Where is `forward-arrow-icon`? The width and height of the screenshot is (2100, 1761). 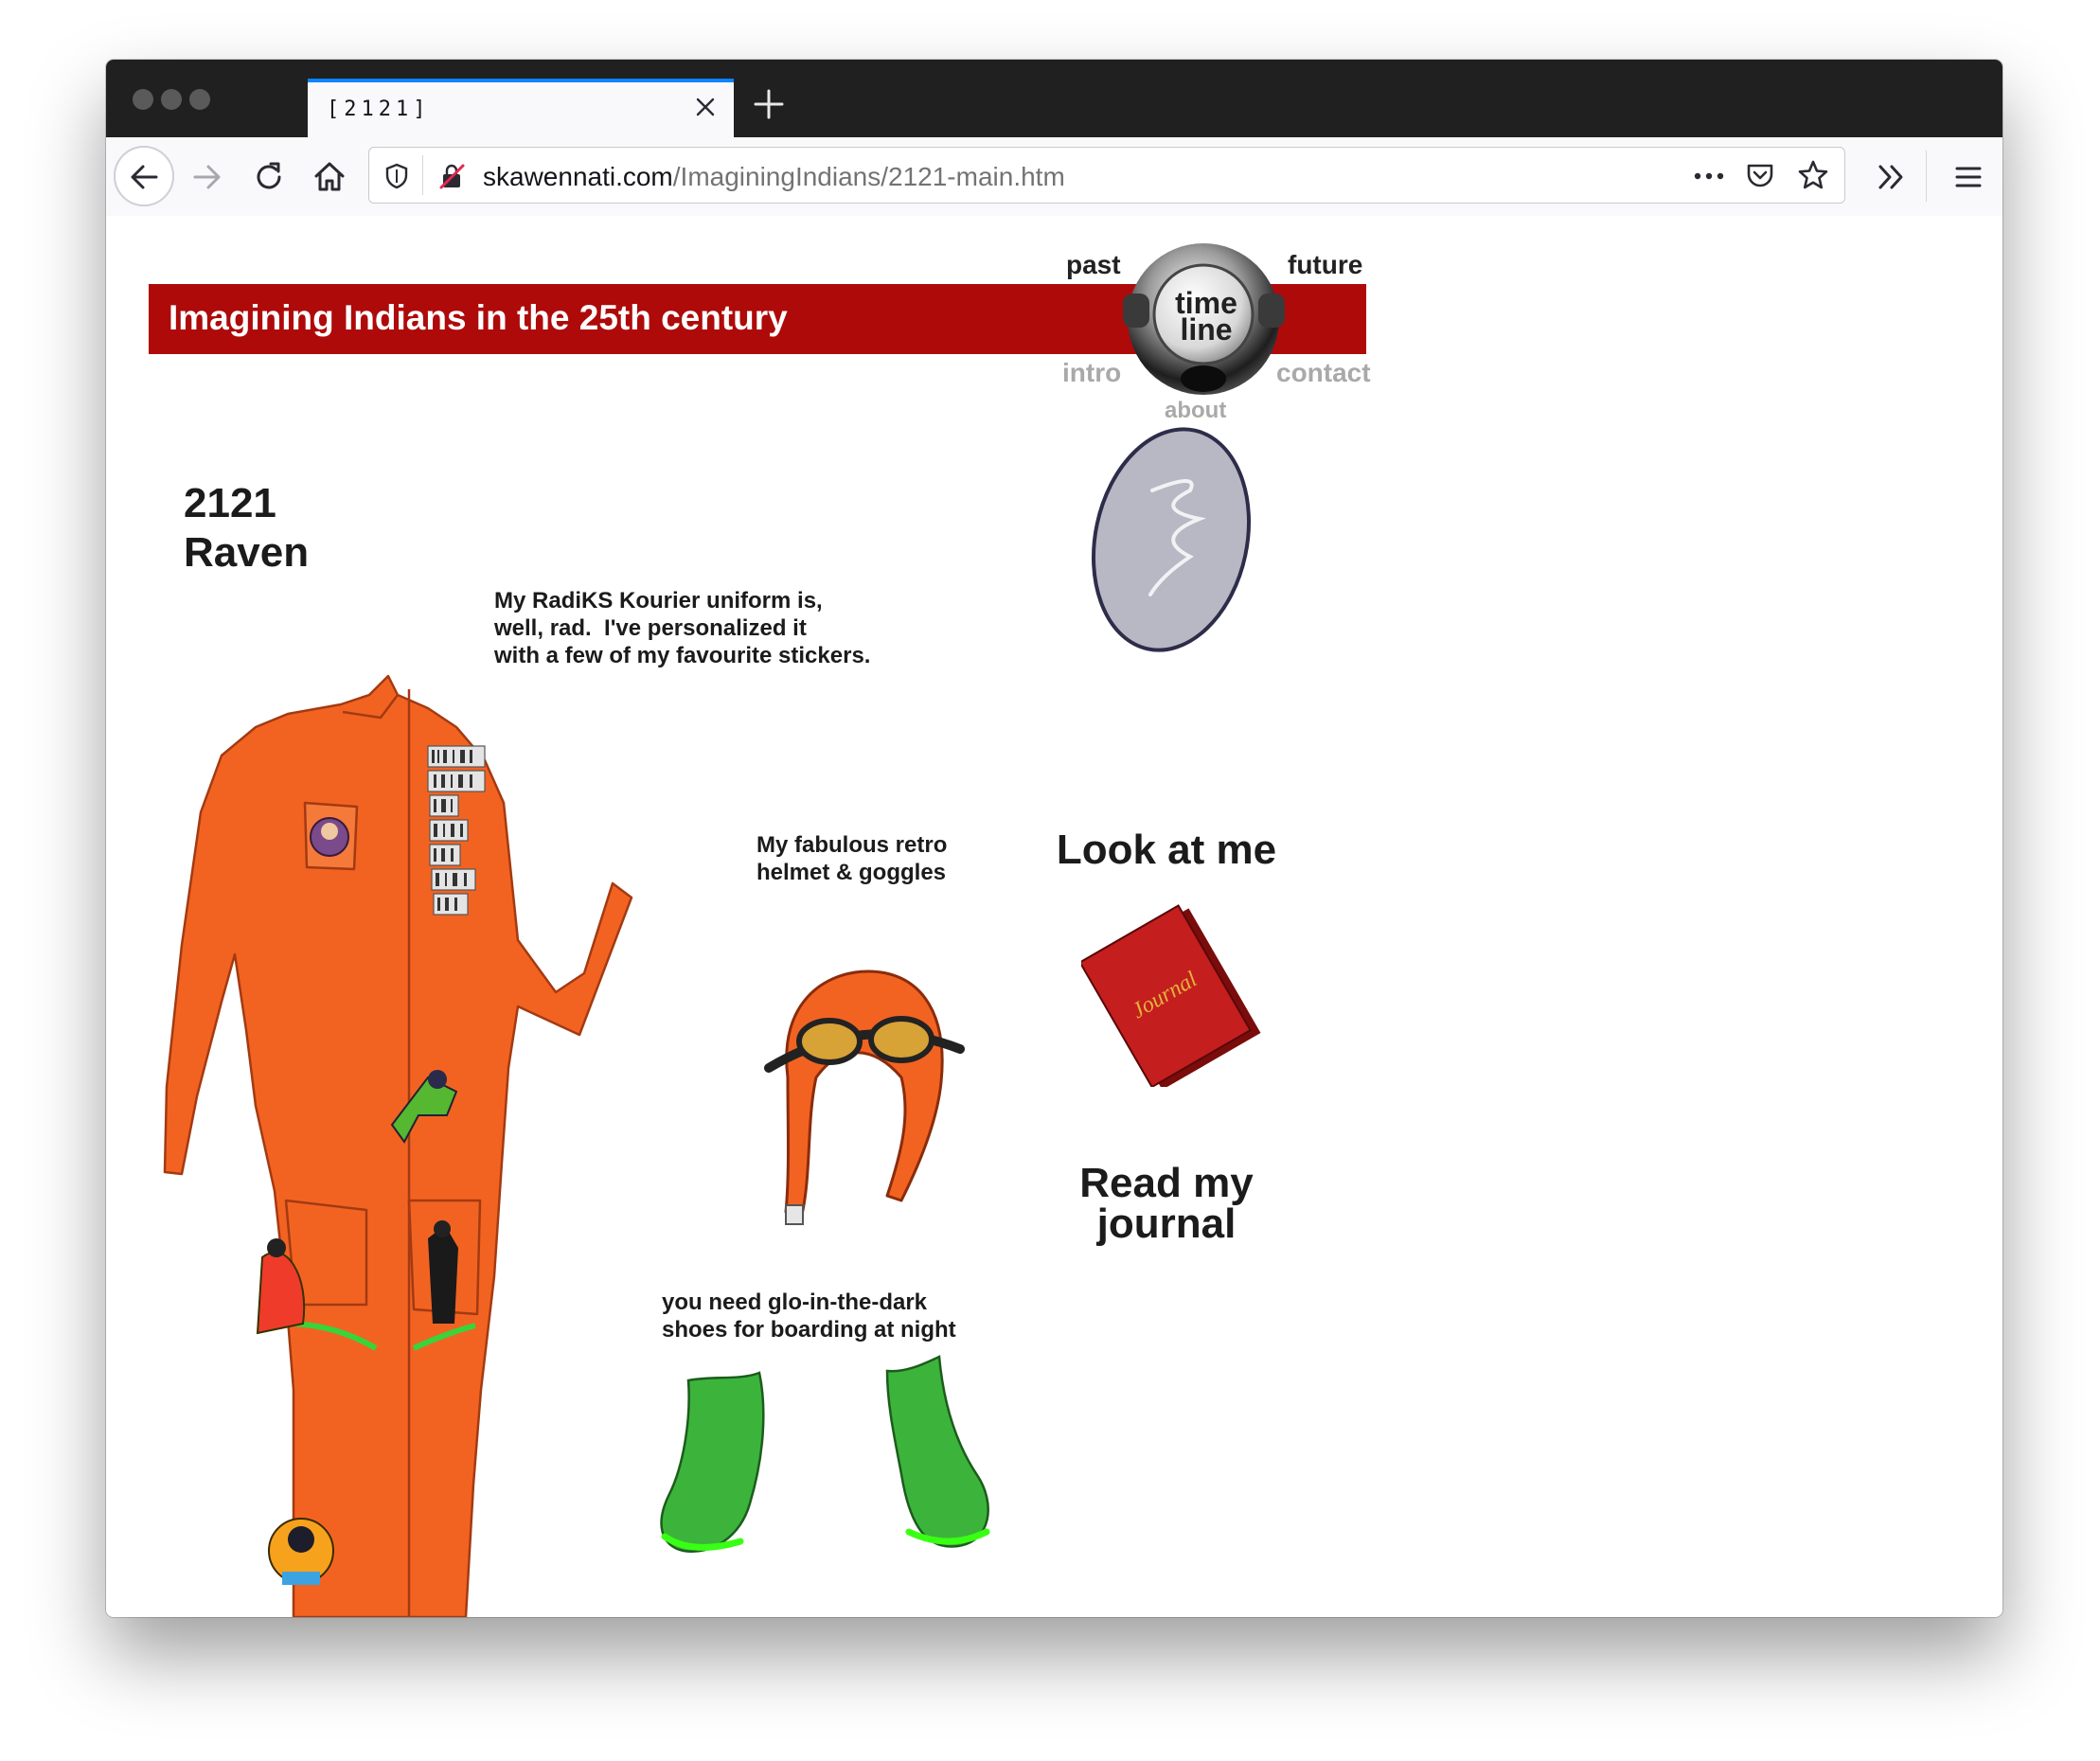
forward-arrow-icon is located at coordinates (208, 177).